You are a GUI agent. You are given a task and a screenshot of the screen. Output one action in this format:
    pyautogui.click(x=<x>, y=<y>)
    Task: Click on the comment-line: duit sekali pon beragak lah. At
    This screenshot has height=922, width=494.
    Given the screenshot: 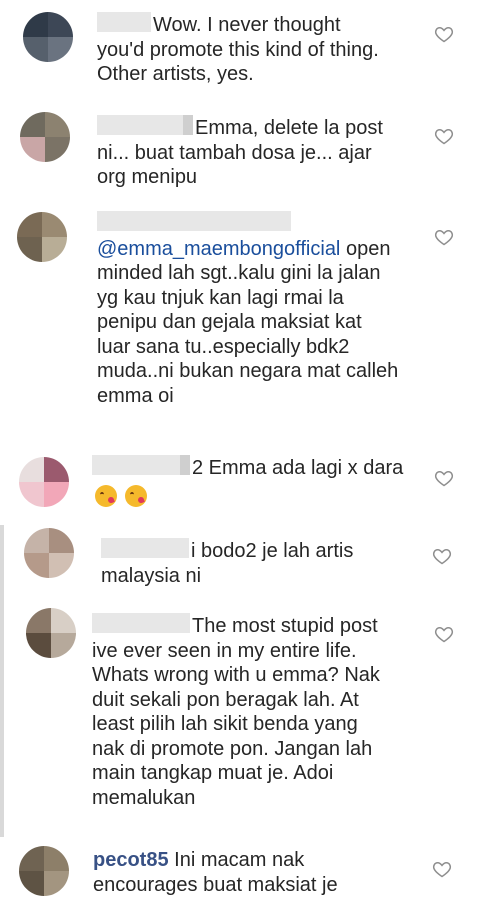 What is the action you would take?
    pyautogui.click(x=225, y=699)
    